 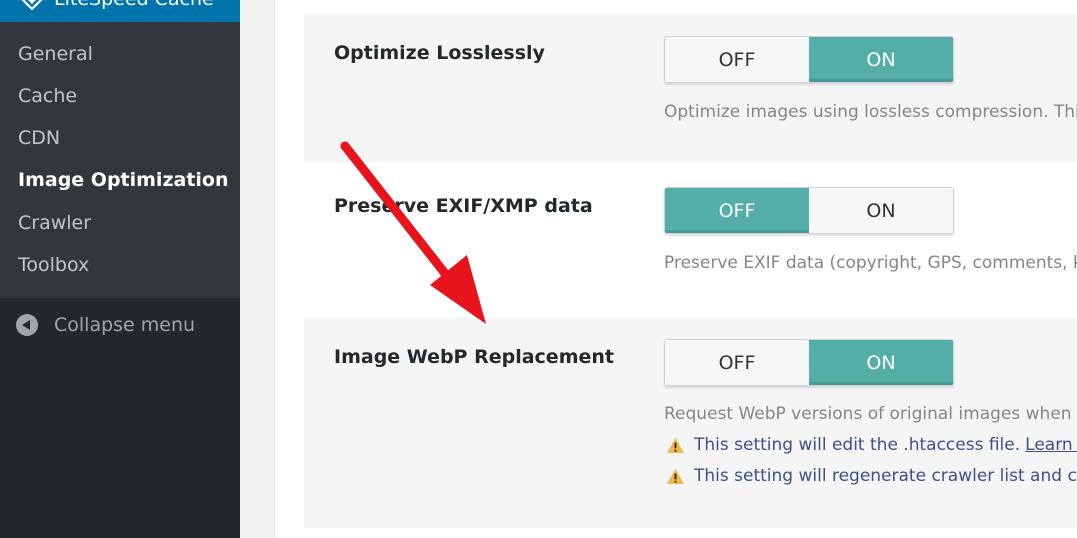 What do you see at coordinates (54, 223) in the screenshot?
I see `submenu-item-crawler: Crawler` at bounding box center [54, 223].